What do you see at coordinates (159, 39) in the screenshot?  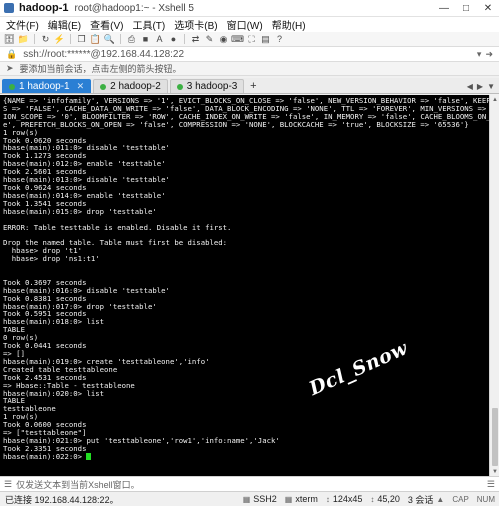 I see `font-icon: A` at bounding box center [159, 39].